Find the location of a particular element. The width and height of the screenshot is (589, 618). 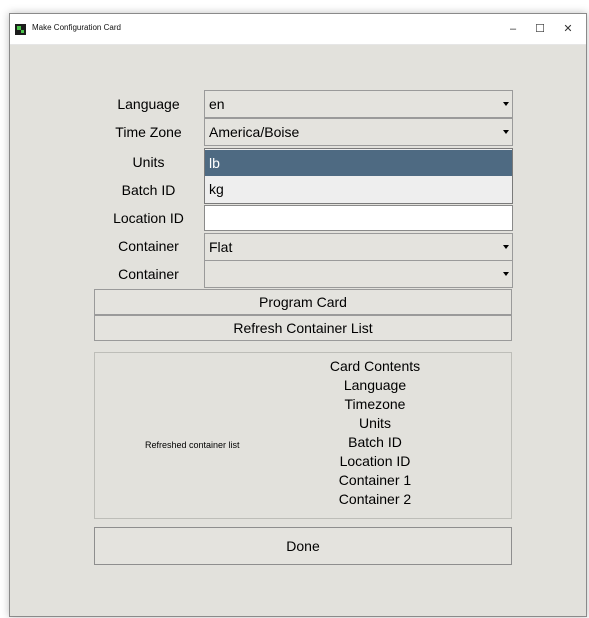

card-contents-item: Container 2 is located at coordinates (375, 499).